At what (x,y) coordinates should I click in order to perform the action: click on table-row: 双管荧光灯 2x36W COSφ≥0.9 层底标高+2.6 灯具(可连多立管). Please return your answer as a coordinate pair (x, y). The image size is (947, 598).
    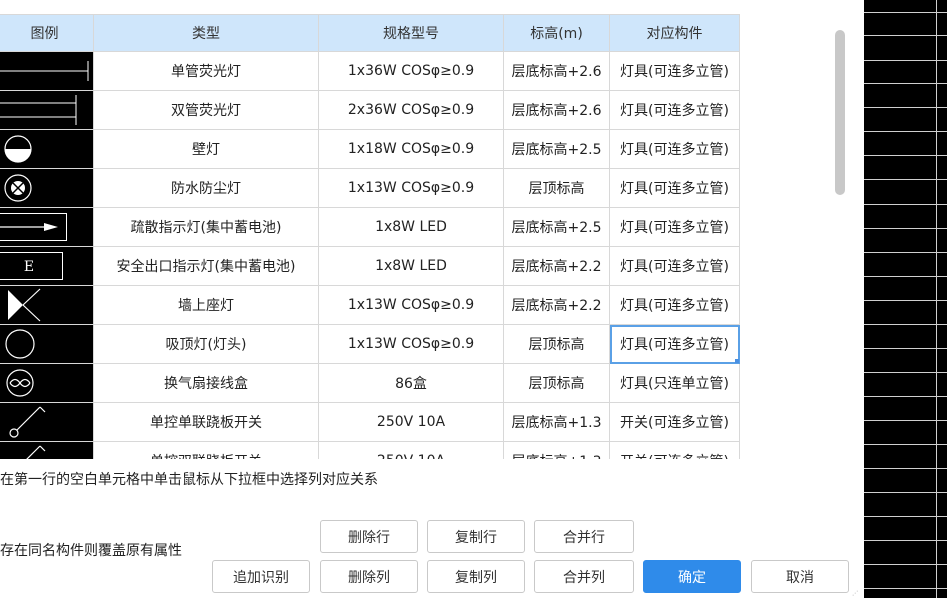
    Looking at the image, I should click on (370, 110).